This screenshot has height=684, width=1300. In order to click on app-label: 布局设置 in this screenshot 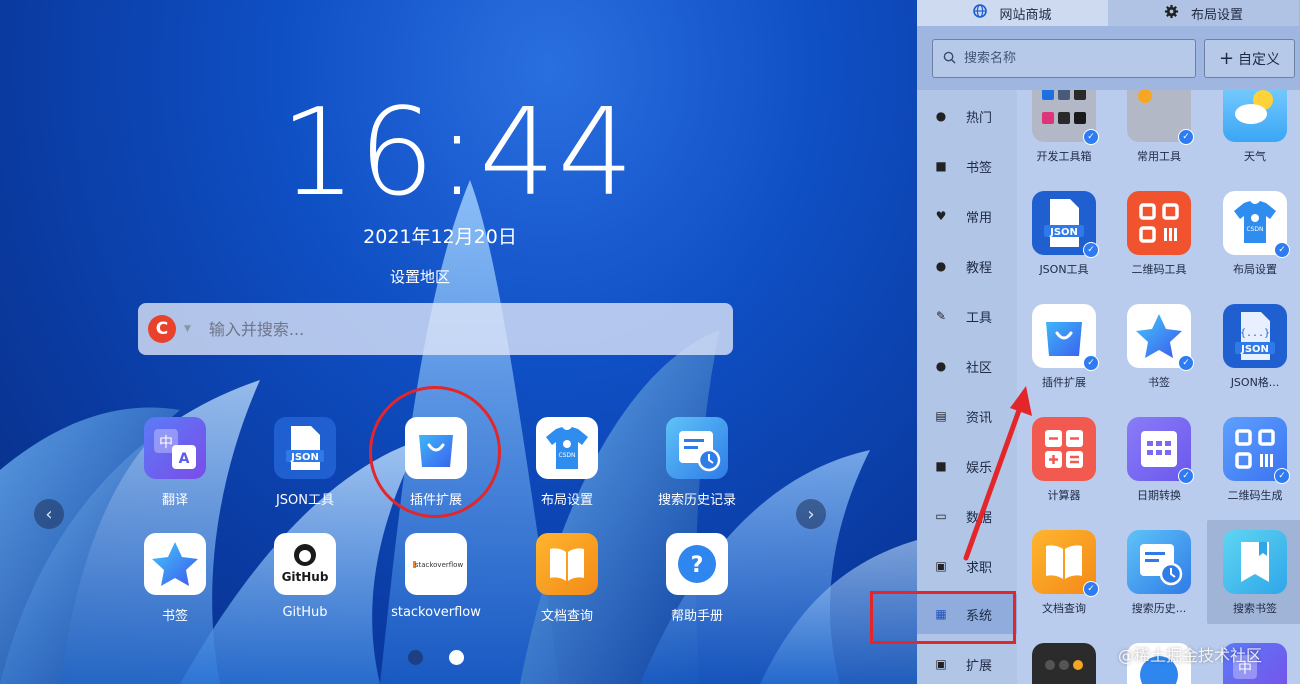, I will do `click(566, 500)`.